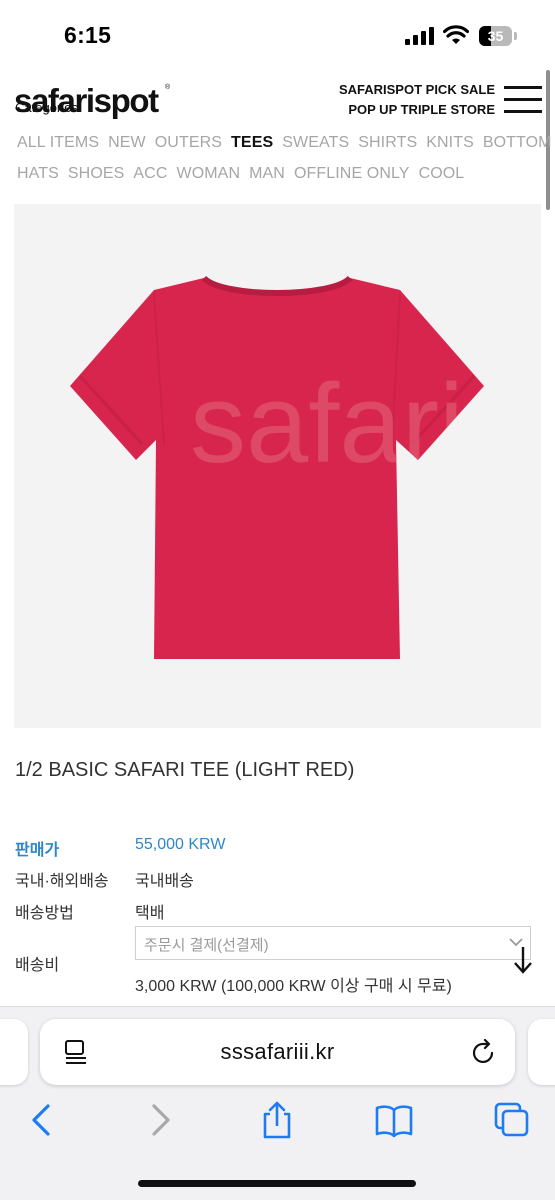  What do you see at coordinates (160, 1120) in the screenshot?
I see `forward-icon` at bounding box center [160, 1120].